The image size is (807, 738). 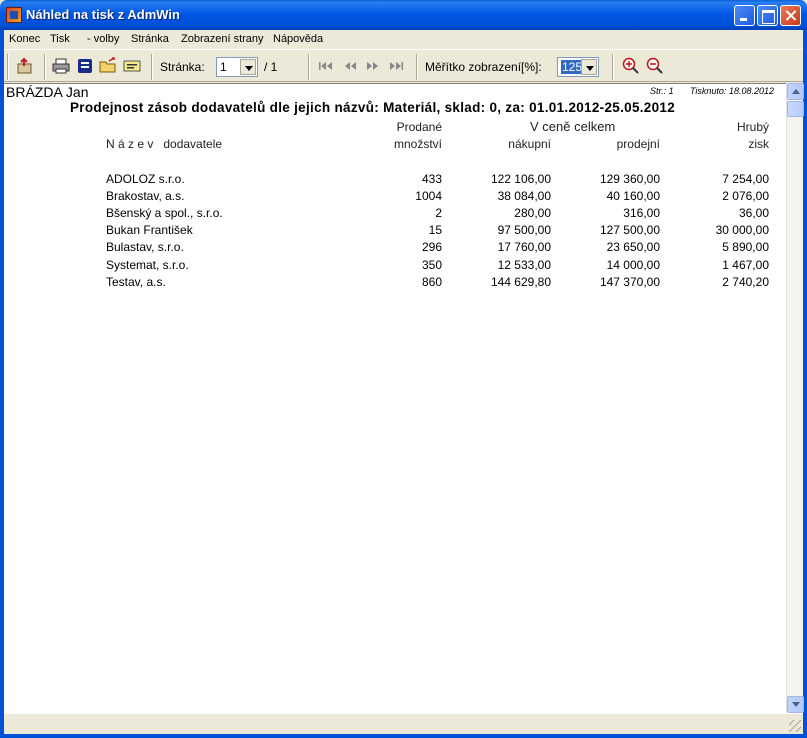 What do you see at coordinates (524, 230) in the screenshot?
I see `purchase-price: 97 500,00` at bounding box center [524, 230].